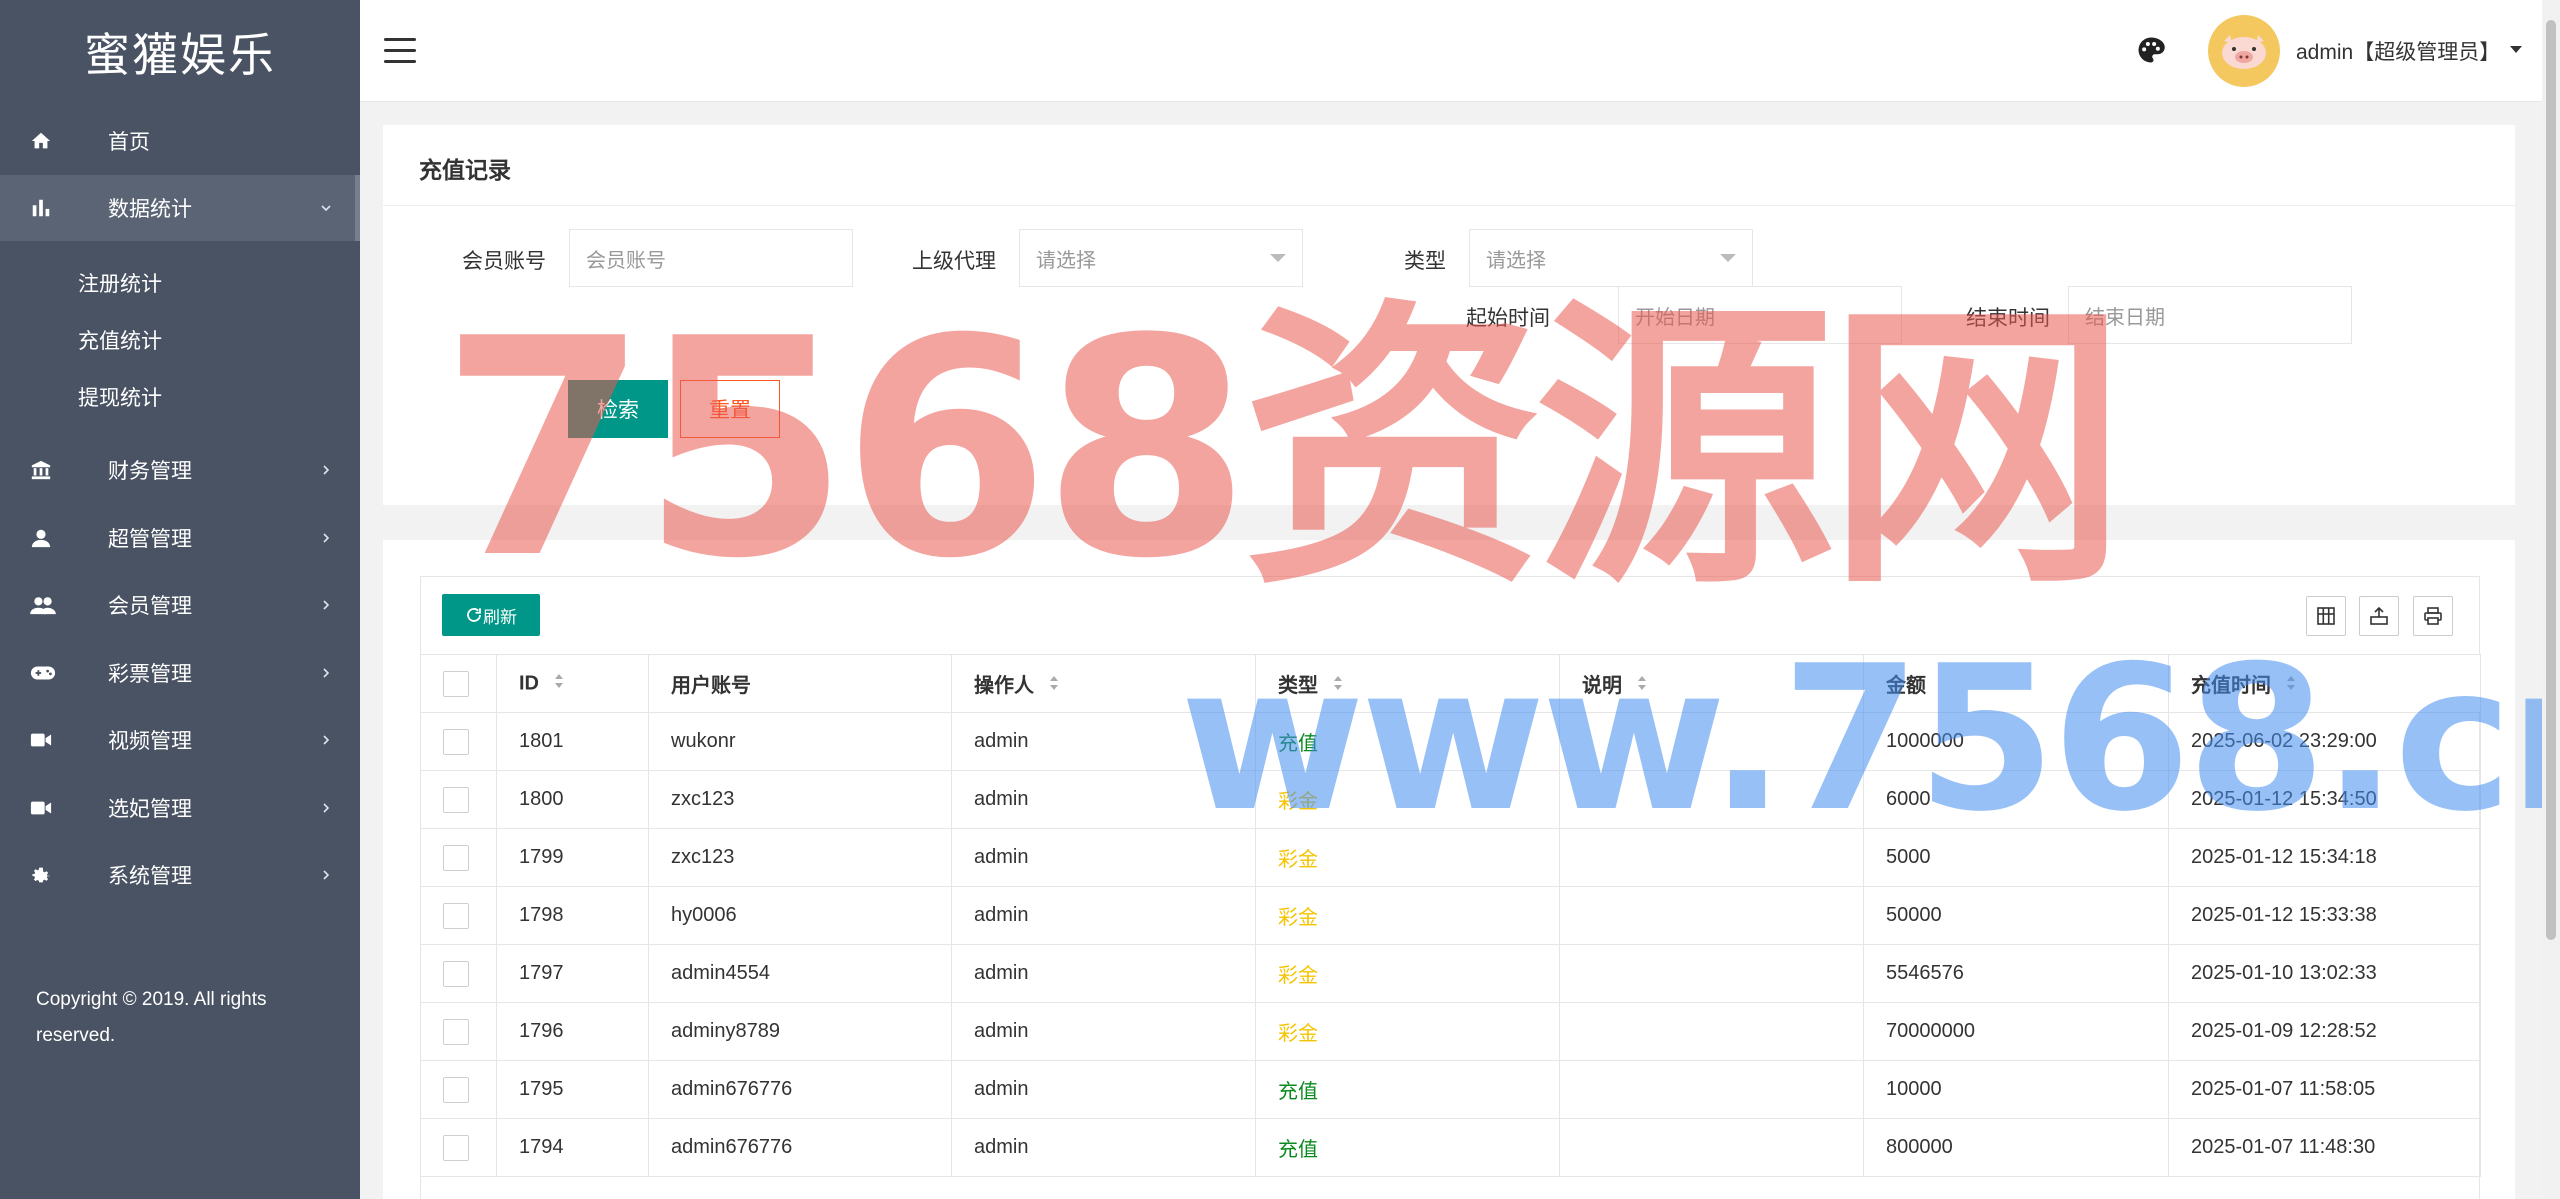 This screenshot has height=1199, width=2560. Describe the element at coordinates (180, 208) in the screenshot. I see `sidebar-item-data-stats: 数据统计` at that location.